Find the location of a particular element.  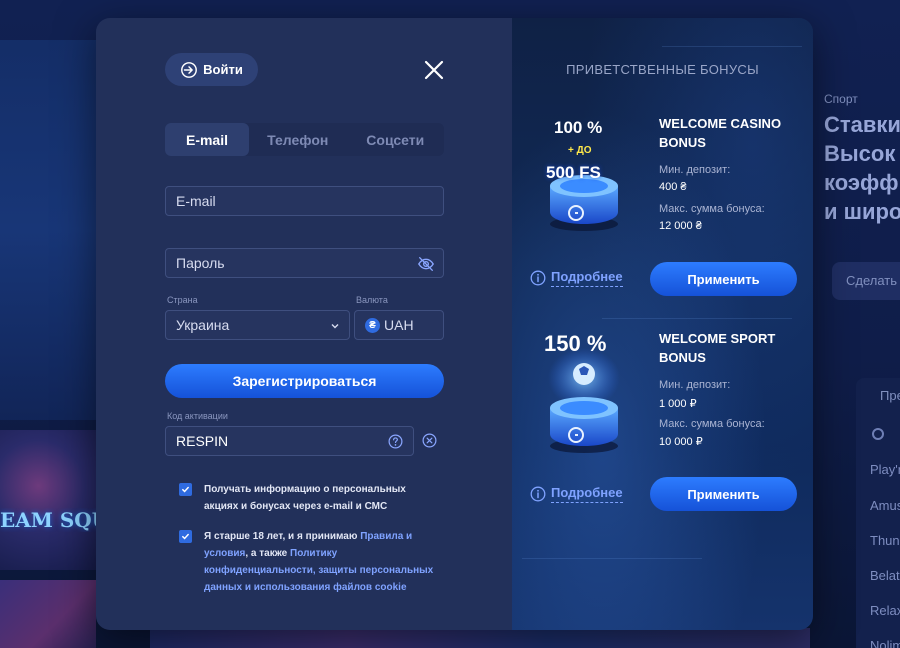

provider-item: Nolim is located at coordinates (885, 643).